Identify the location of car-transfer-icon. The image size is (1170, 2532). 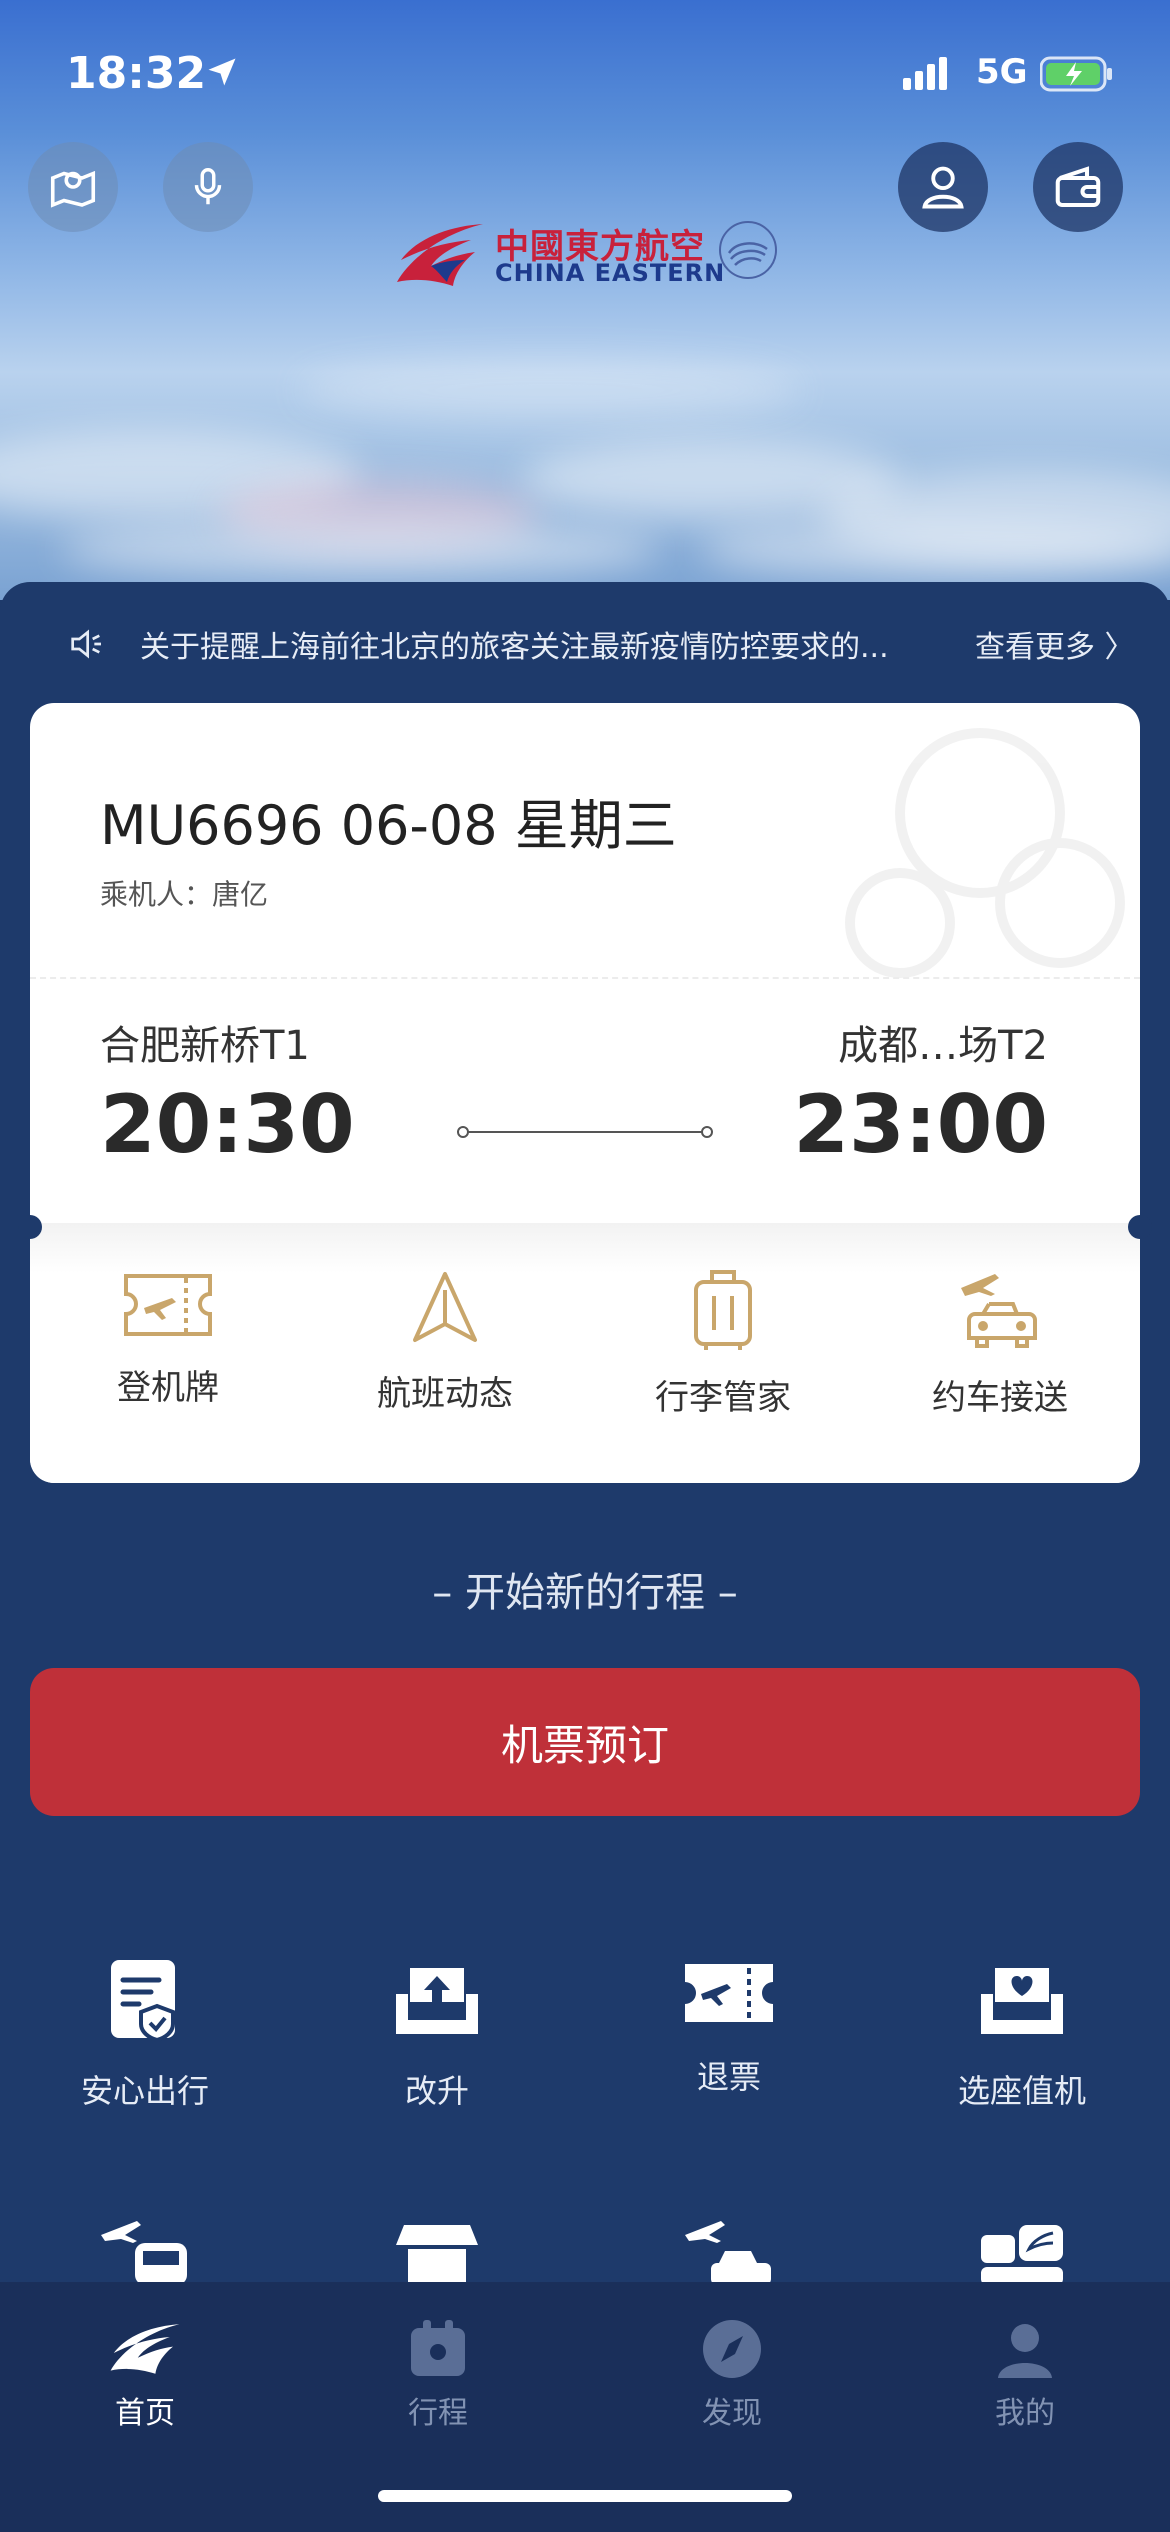
(999, 1311).